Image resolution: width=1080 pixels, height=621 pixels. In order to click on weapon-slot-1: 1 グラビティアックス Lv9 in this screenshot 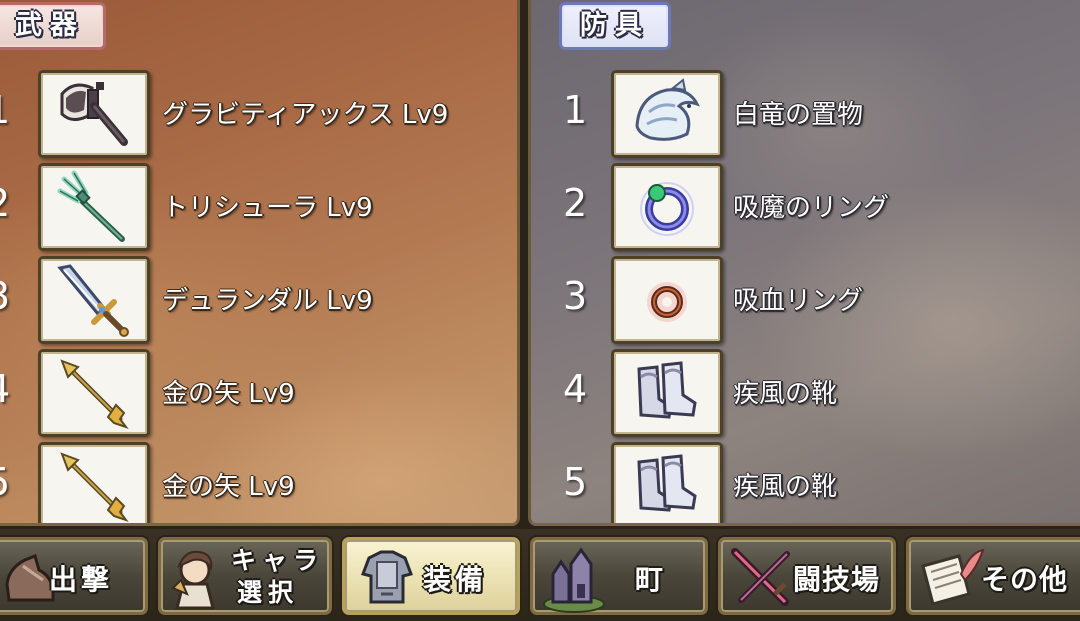, I will do `click(258, 116)`.